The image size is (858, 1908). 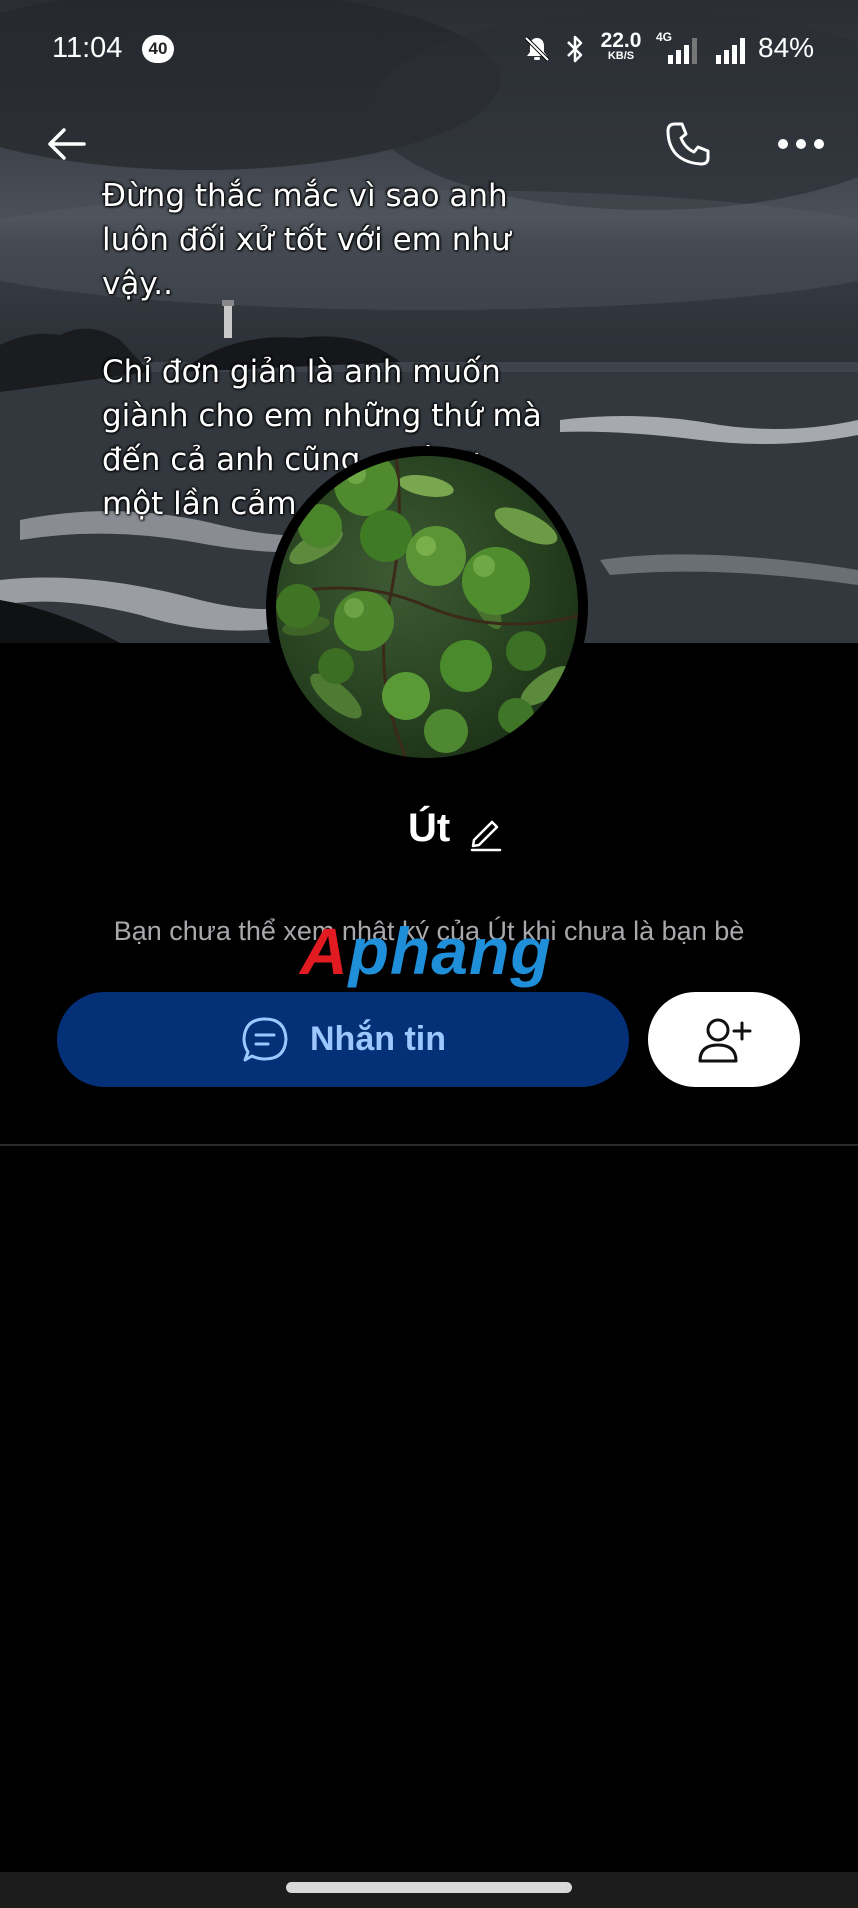 What do you see at coordinates (378, 1039) in the screenshot?
I see `message-button-label: Nhắn tin` at bounding box center [378, 1039].